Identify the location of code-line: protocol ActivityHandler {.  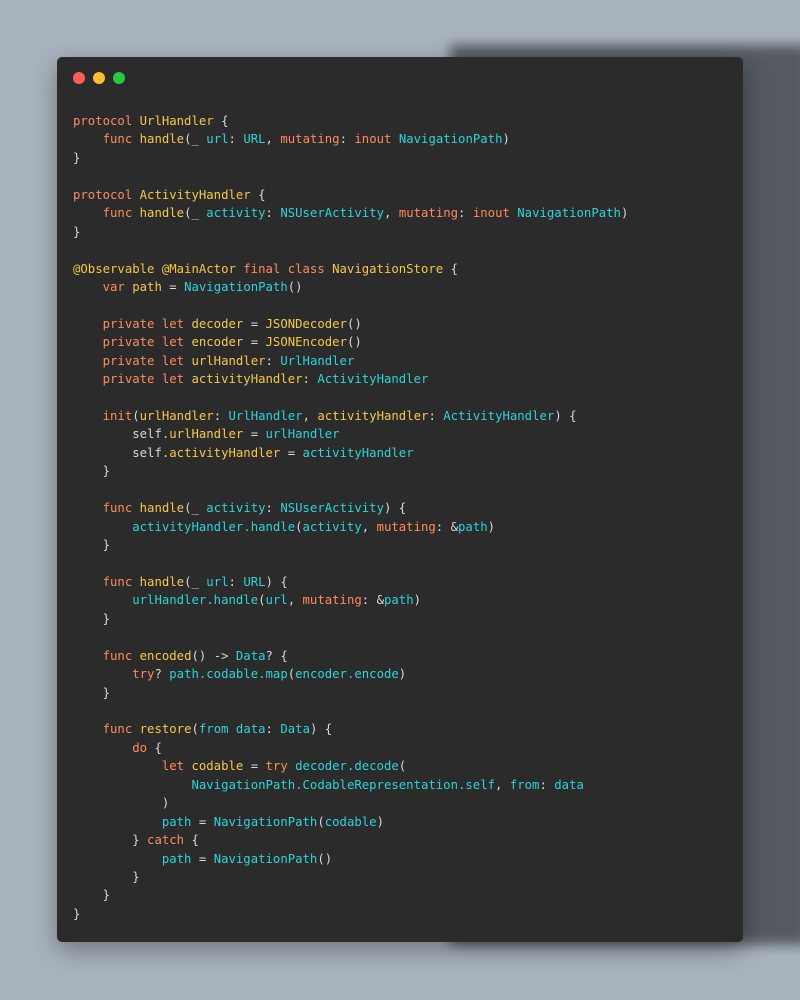
(350, 195).